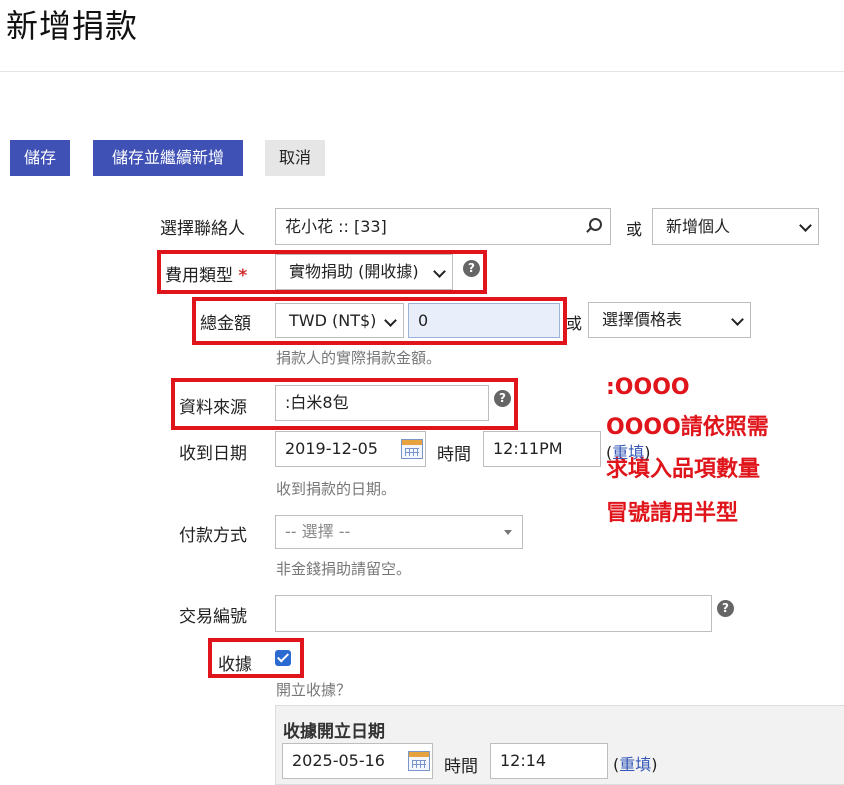 Image resolution: width=844 pixels, height=785 pixels. Describe the element at coordinates (422, 71) in the screenshot. I see `header-divider` at that location.